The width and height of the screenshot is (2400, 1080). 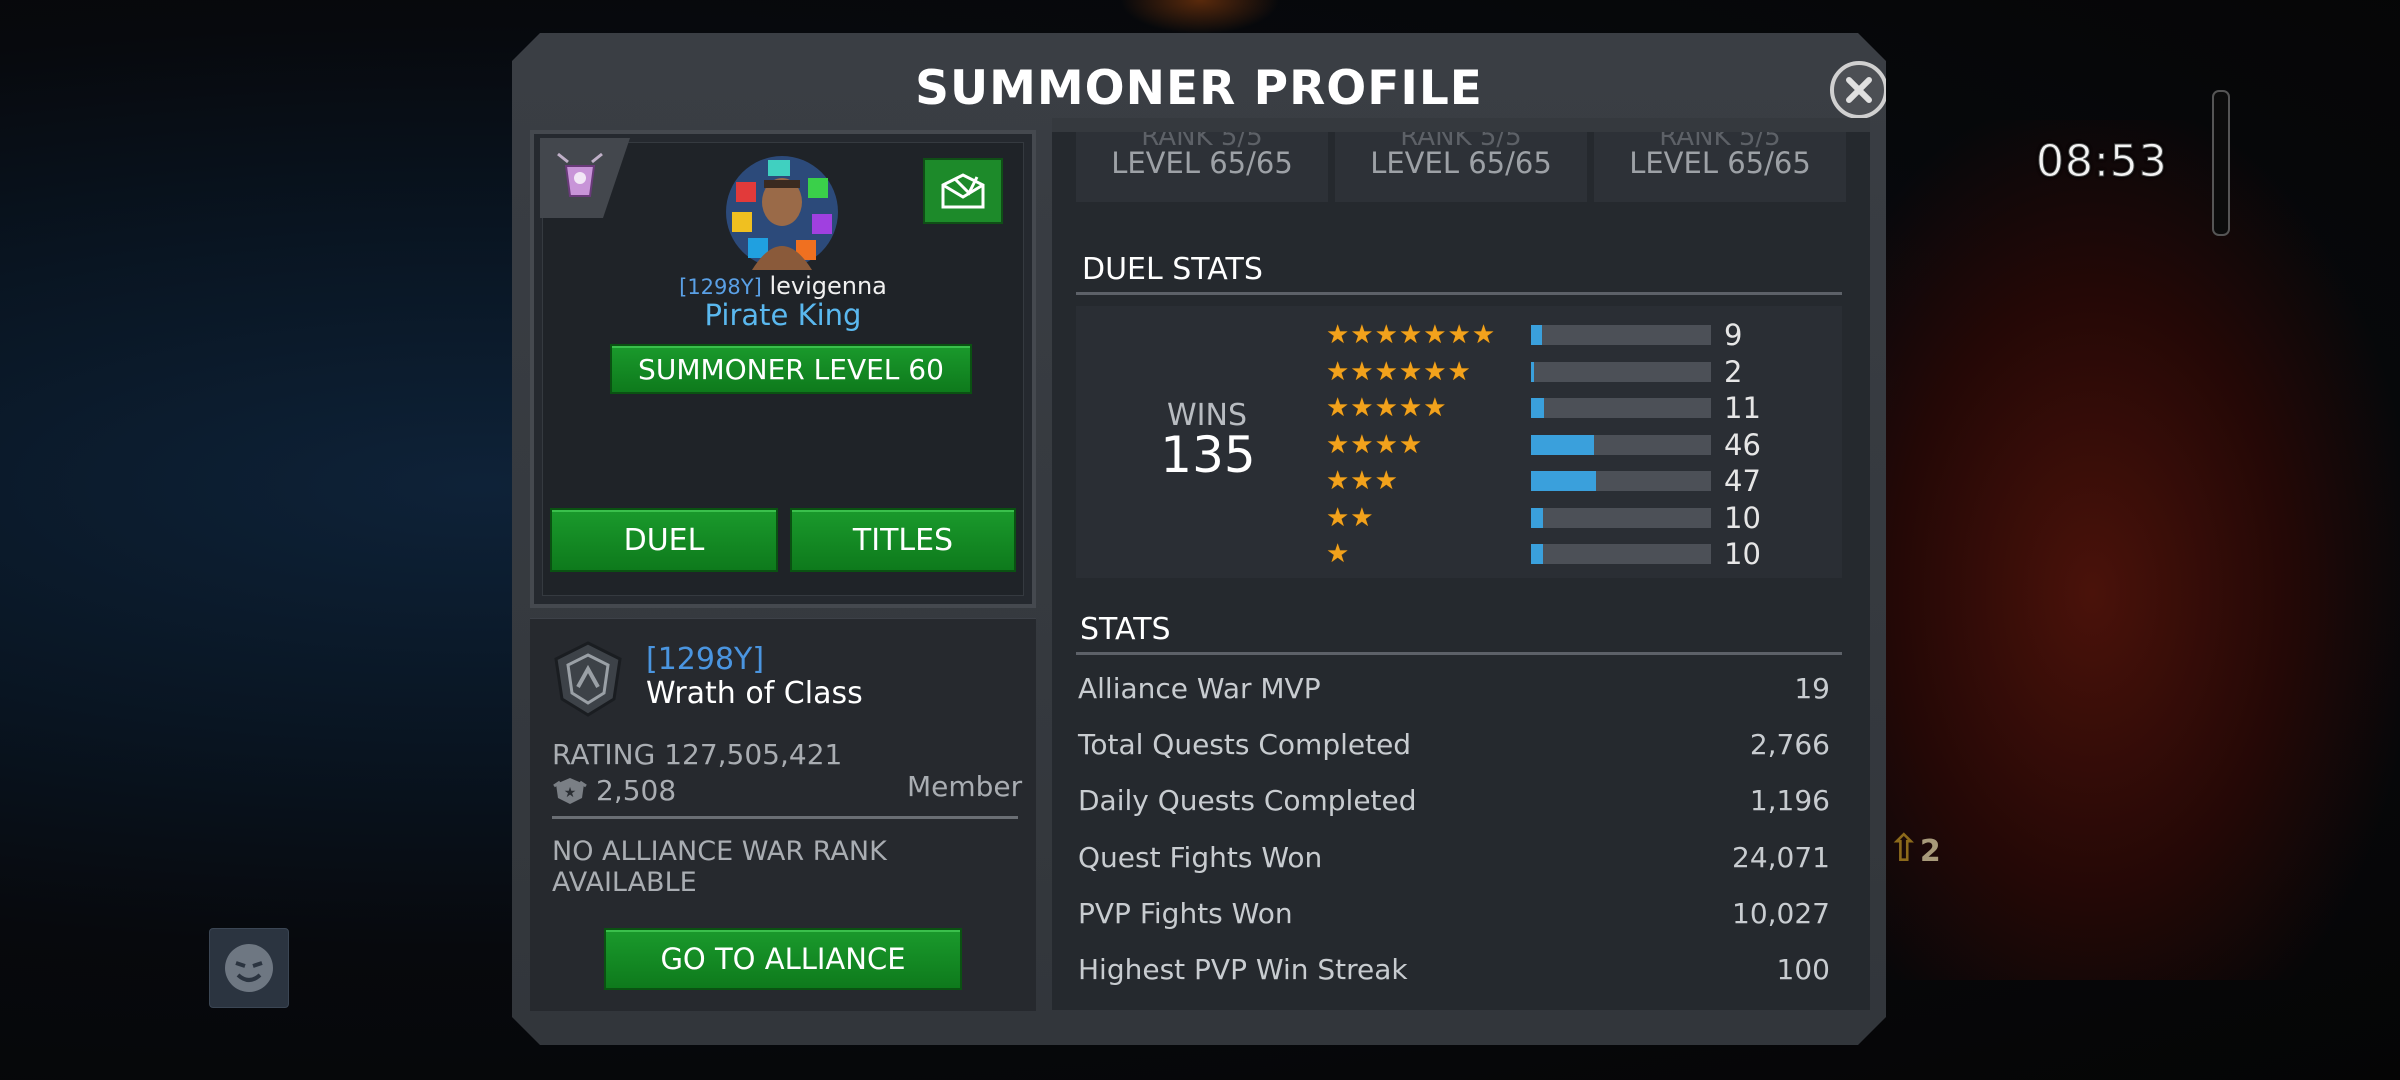 I want to click on duel-stats-divider, so click(x=1459, y=293).